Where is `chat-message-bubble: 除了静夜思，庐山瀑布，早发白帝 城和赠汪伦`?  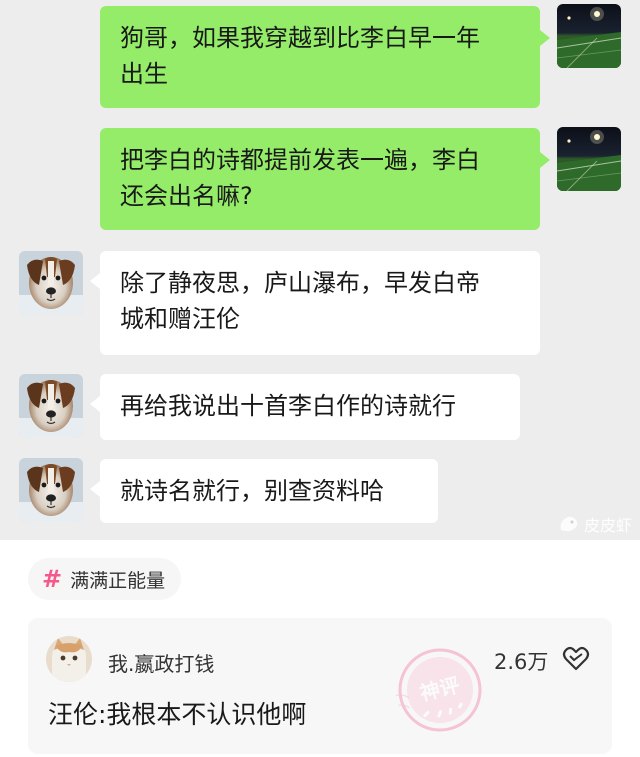 chat-message-bubble: 除了静夜思，庐山瀑布，早发白帝 城和赠汪伦 is located at coordinates (315, 303).